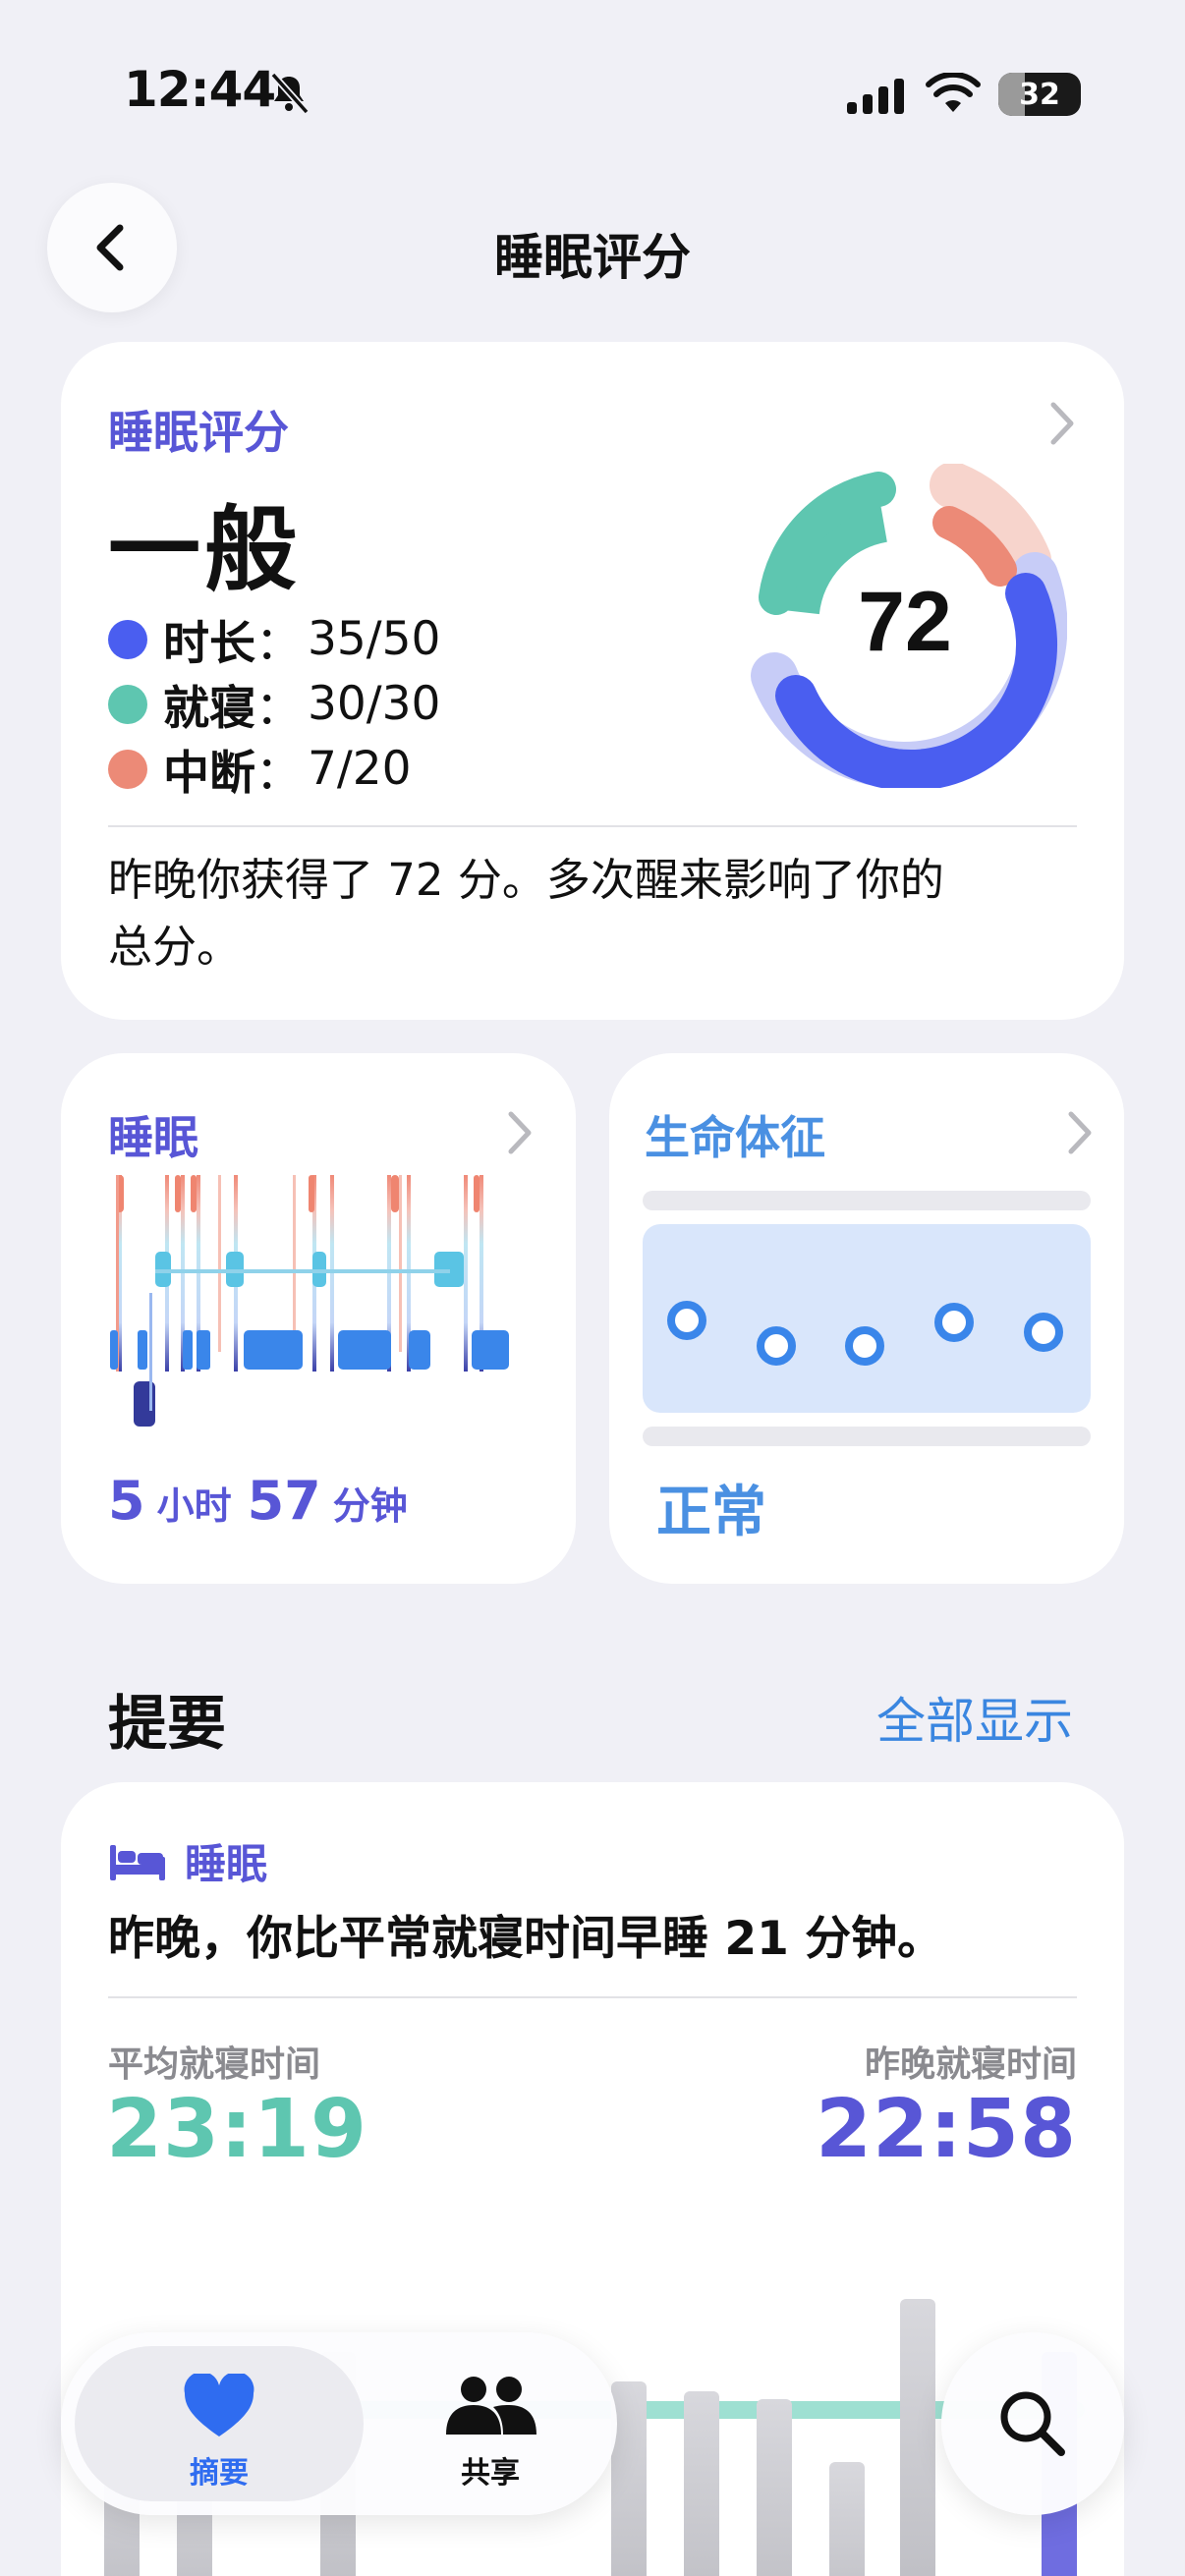 Image resolution: width=1185 pixels, height=2576 pixels. I want to click on bedtime-dot, so click(128, 704).